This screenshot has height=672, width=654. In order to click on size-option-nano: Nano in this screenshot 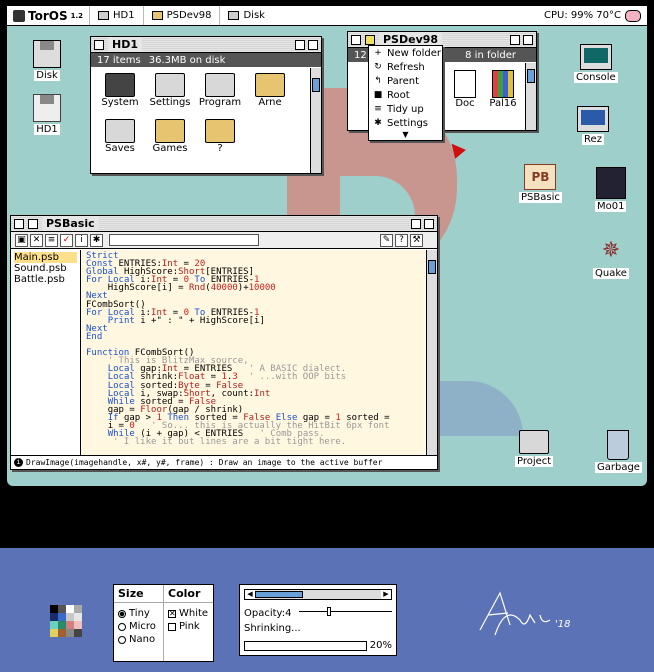, I will do `click(138, 639)`.